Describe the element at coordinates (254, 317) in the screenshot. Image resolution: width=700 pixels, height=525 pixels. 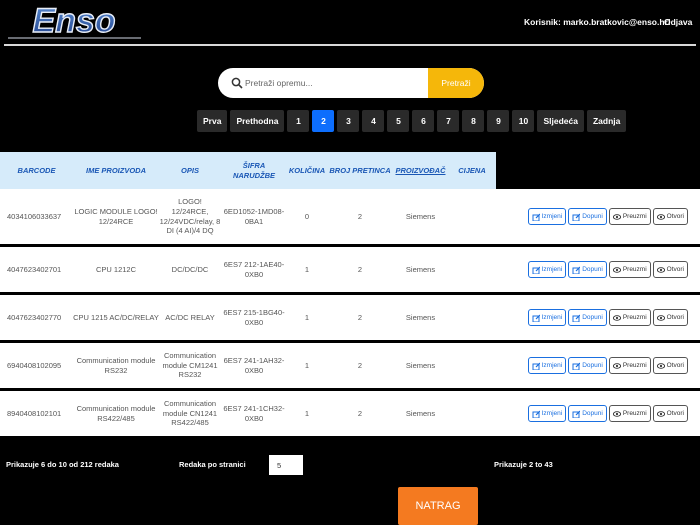
I see `order-code-cell: 6ES7 215-1BG40-0XB0` at that location.